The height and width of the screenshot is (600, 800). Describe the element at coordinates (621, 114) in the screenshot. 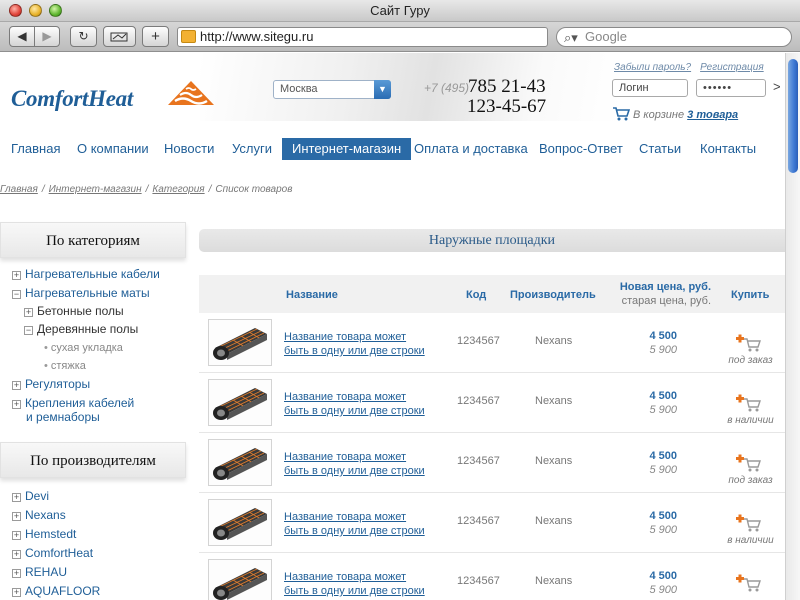

I see `cart-icon` at that location.